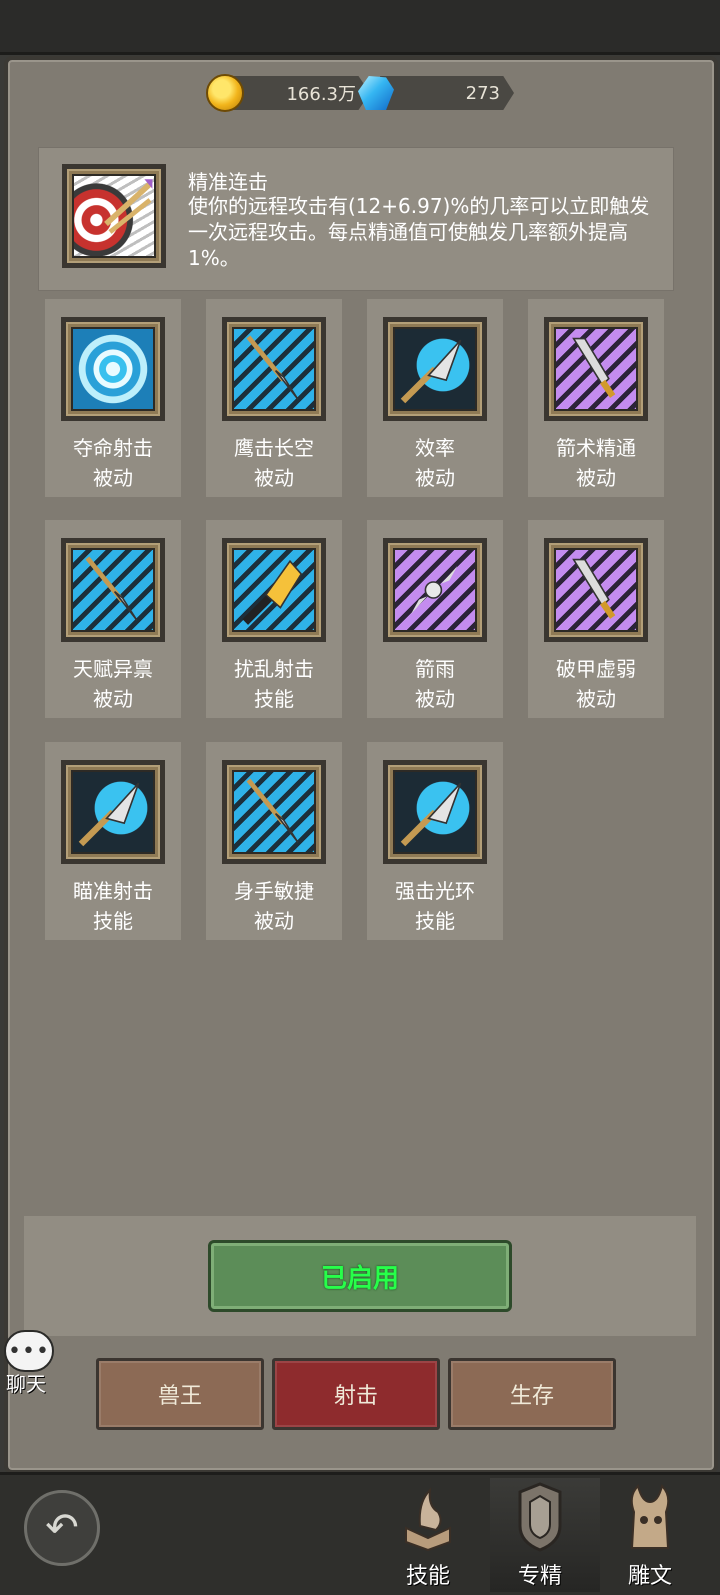  What do you see at coordinates (596, 669) in the screenshot?
I see `skill-name: 破甲虚弱` at bounding box center [596, 669].